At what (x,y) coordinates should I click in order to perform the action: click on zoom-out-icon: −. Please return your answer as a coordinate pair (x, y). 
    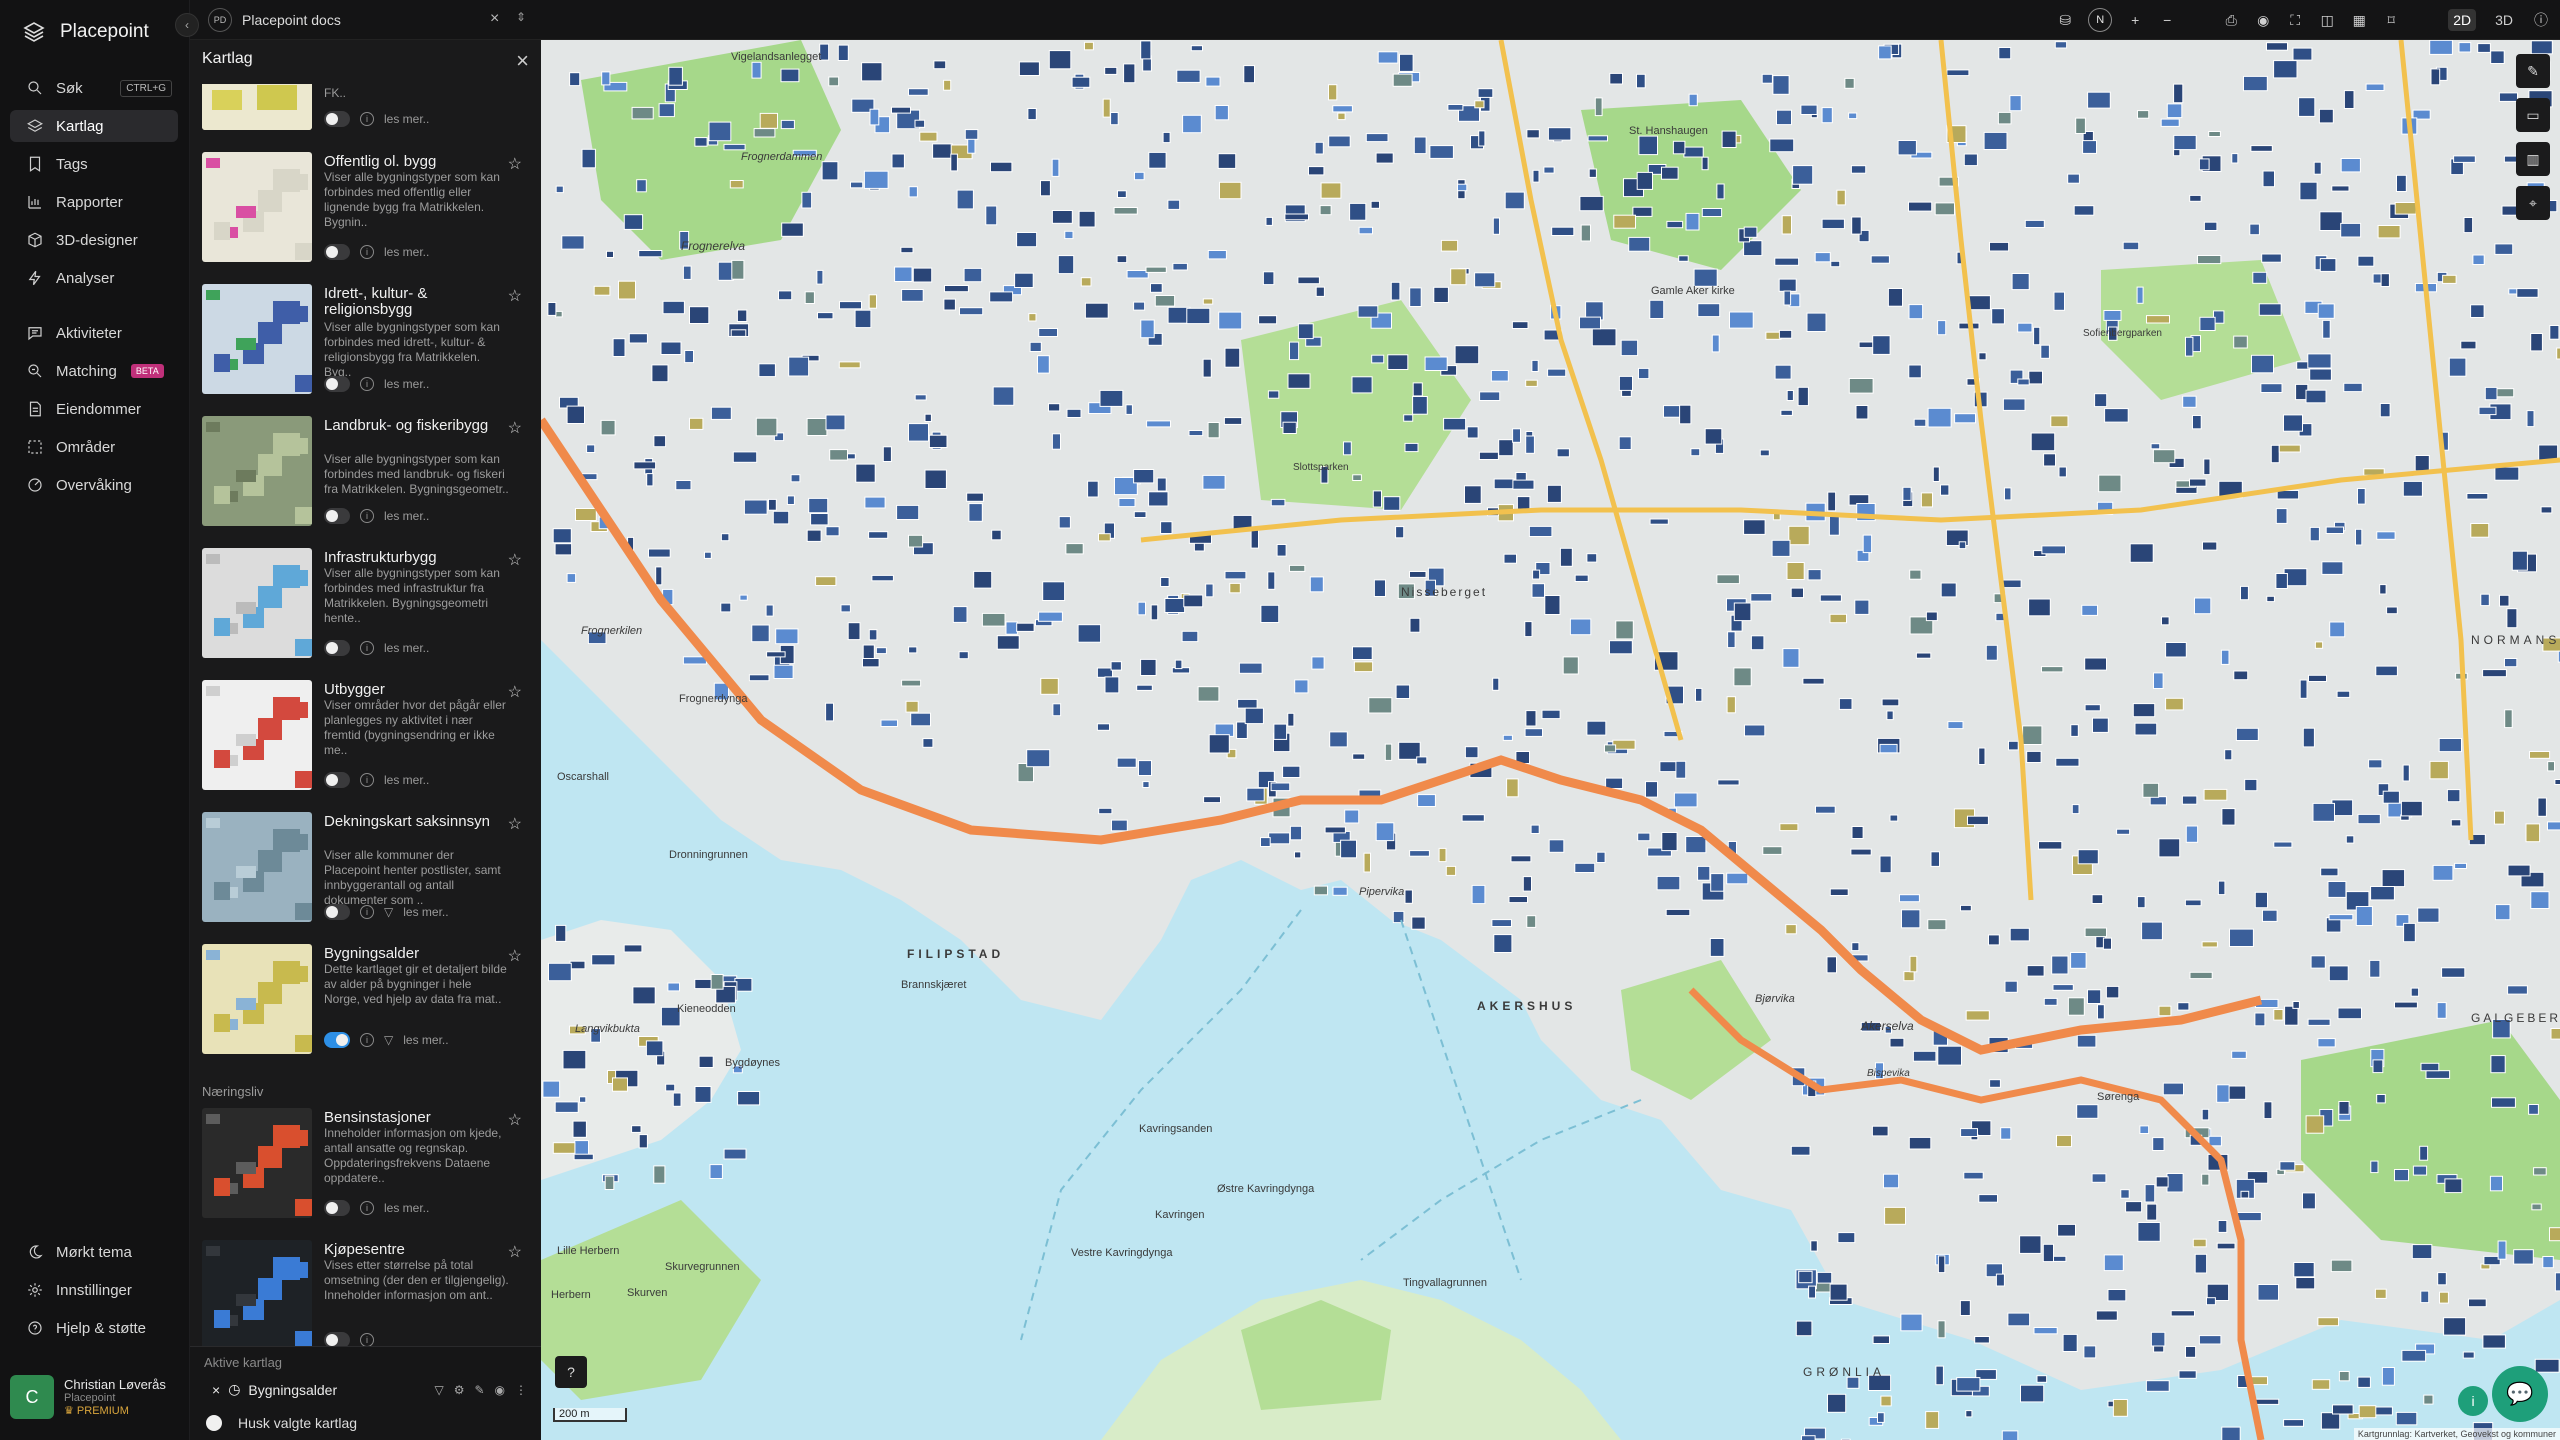
    Looking at the image, I should click on (2167, 20).